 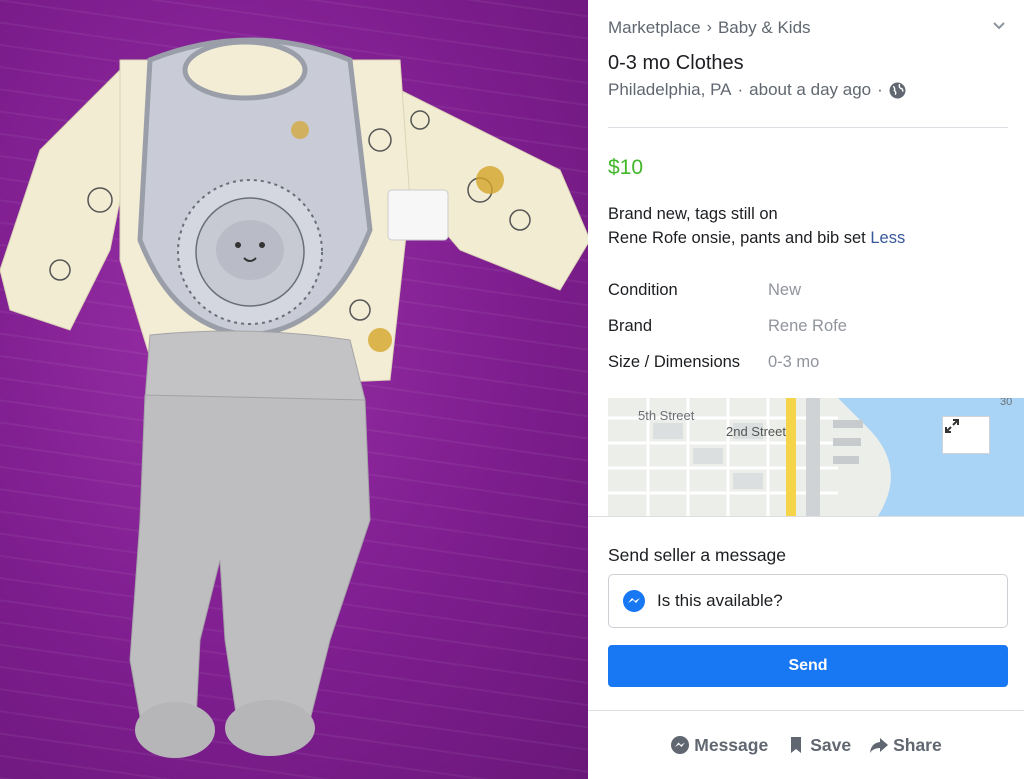 What do you see at coordinates (917, 744) in the screenshot?
I see `share-action-label: Share` at bounding box center [917, 744].